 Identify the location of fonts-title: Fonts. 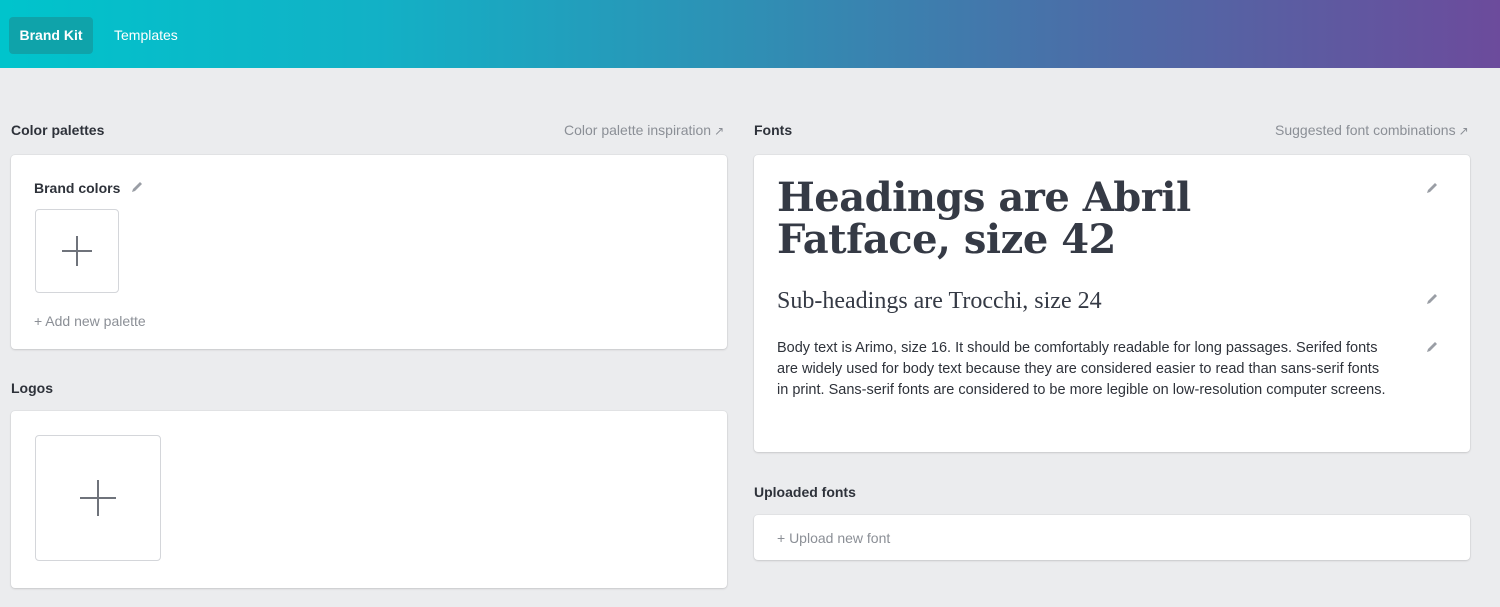
(773, 130).